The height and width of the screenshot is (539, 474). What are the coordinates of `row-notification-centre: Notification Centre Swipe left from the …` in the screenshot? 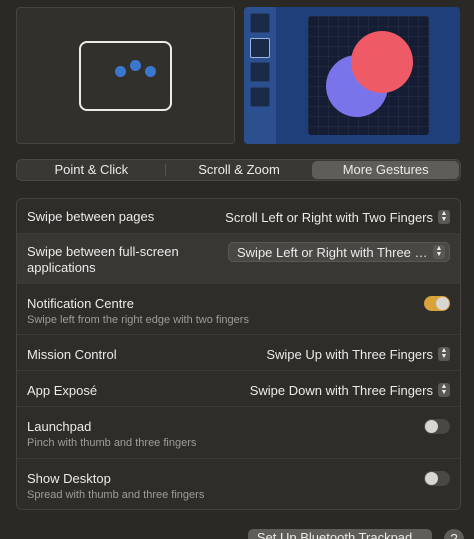 It's located at (238, 309).